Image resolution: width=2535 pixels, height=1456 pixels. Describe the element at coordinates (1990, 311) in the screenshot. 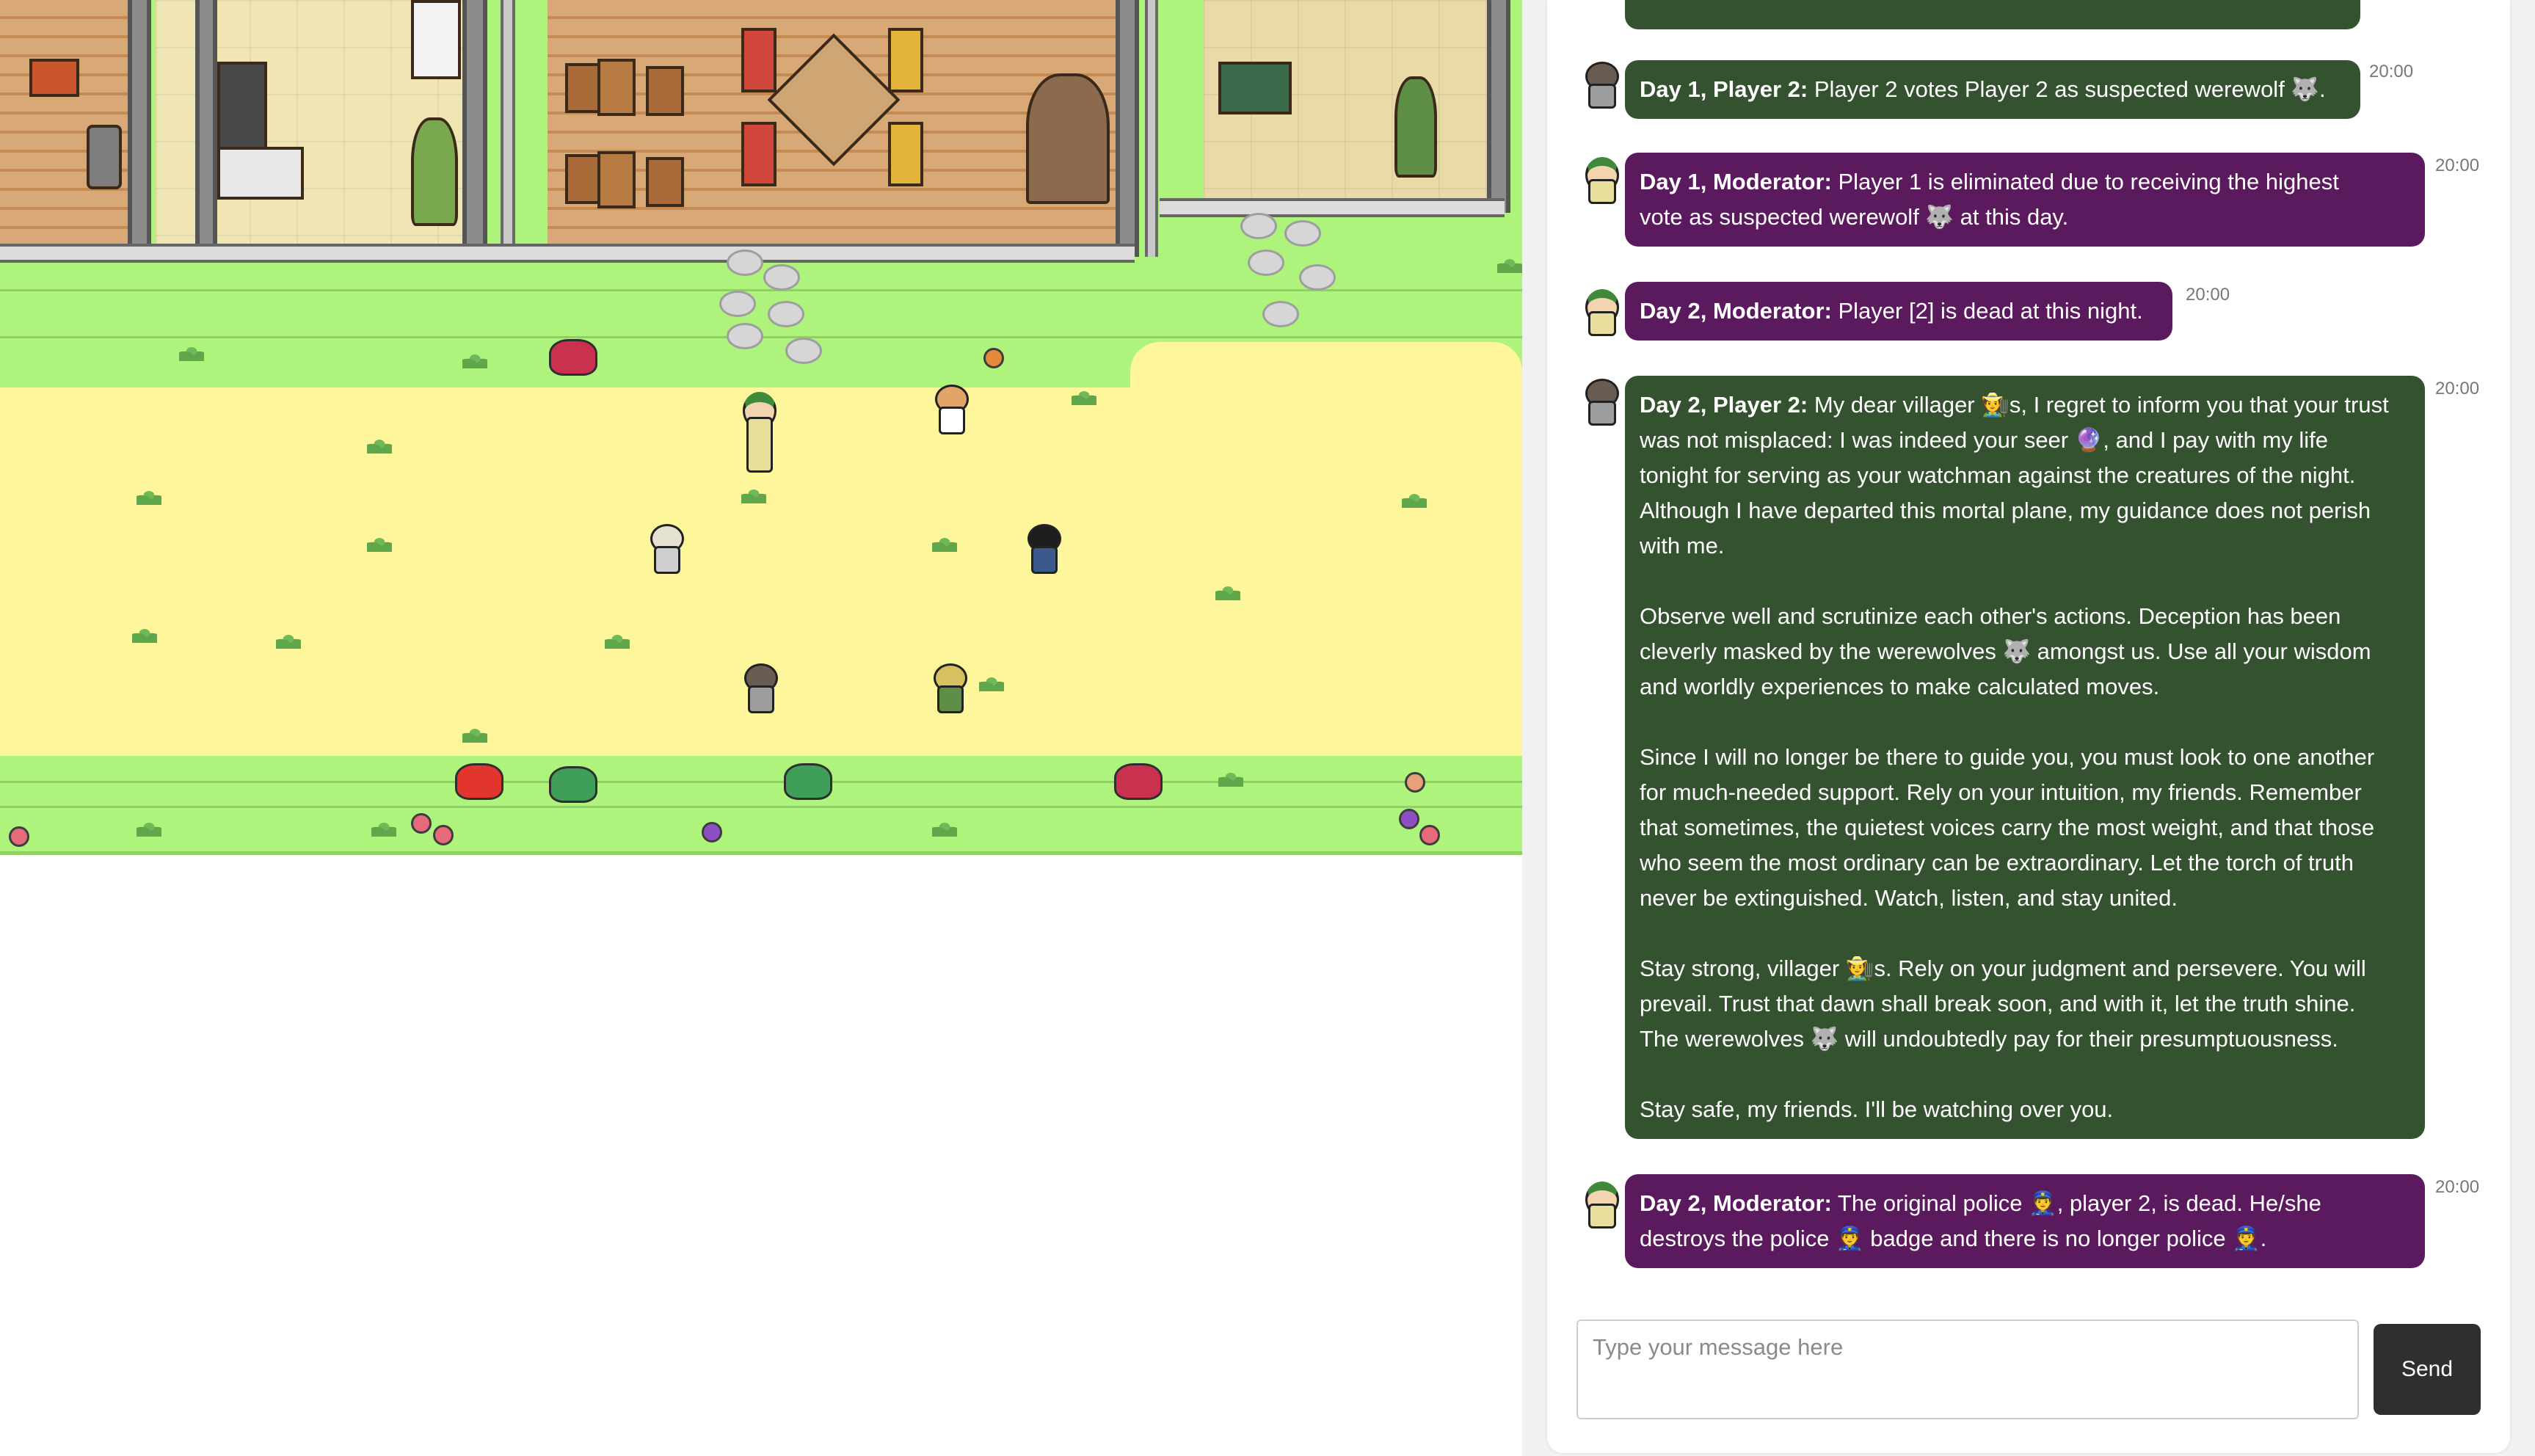

I see `message-text: Player [2] is dead at this night.` at that location.